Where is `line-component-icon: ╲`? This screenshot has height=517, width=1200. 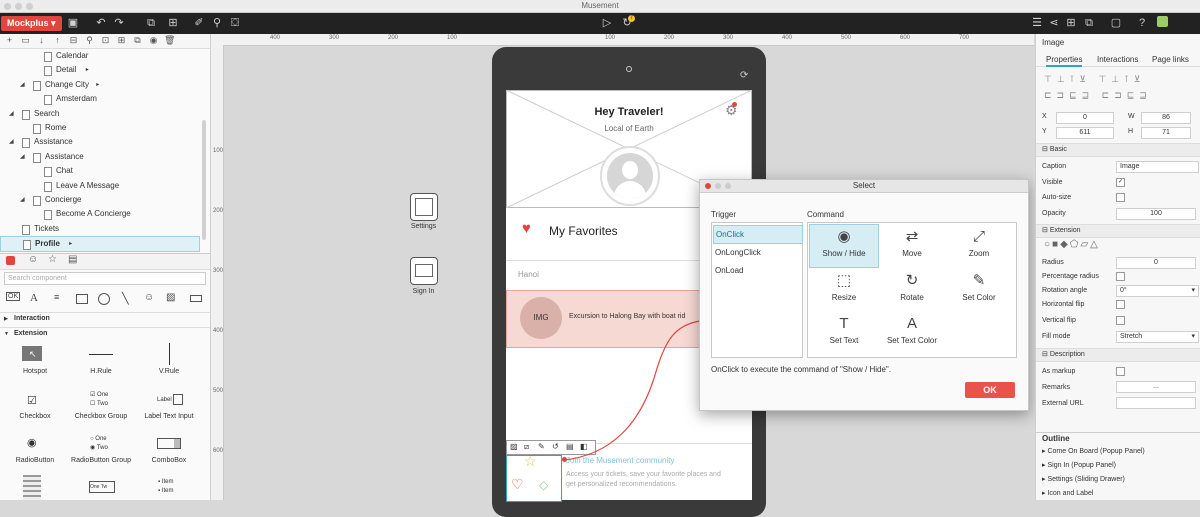 line-component-icon: ╲ is located at coordinates (125, 298).